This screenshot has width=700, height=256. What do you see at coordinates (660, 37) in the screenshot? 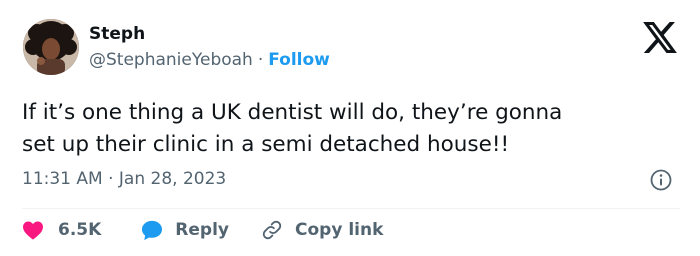
I see `x-logo-icon` at bounding box center [660, 37].